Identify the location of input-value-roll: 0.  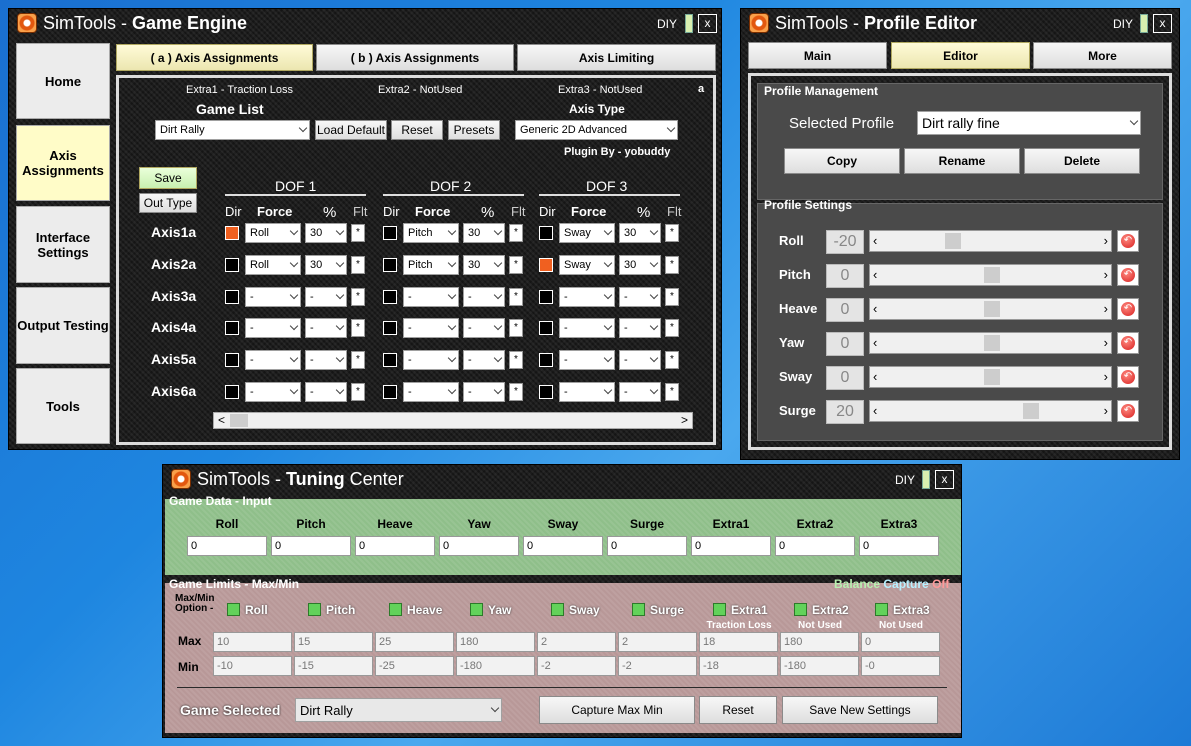
(227, 546).